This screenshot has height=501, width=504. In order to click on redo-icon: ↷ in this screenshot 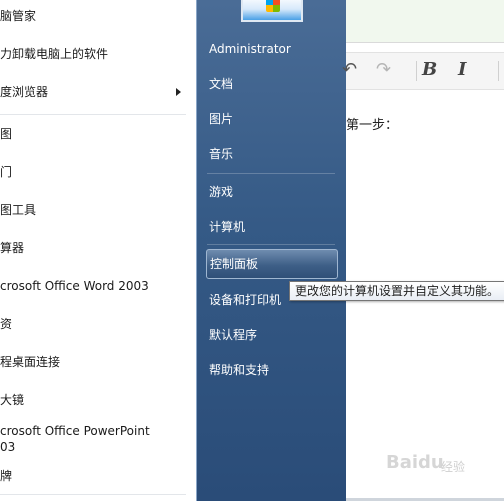, I will do `click(383, 70)`.